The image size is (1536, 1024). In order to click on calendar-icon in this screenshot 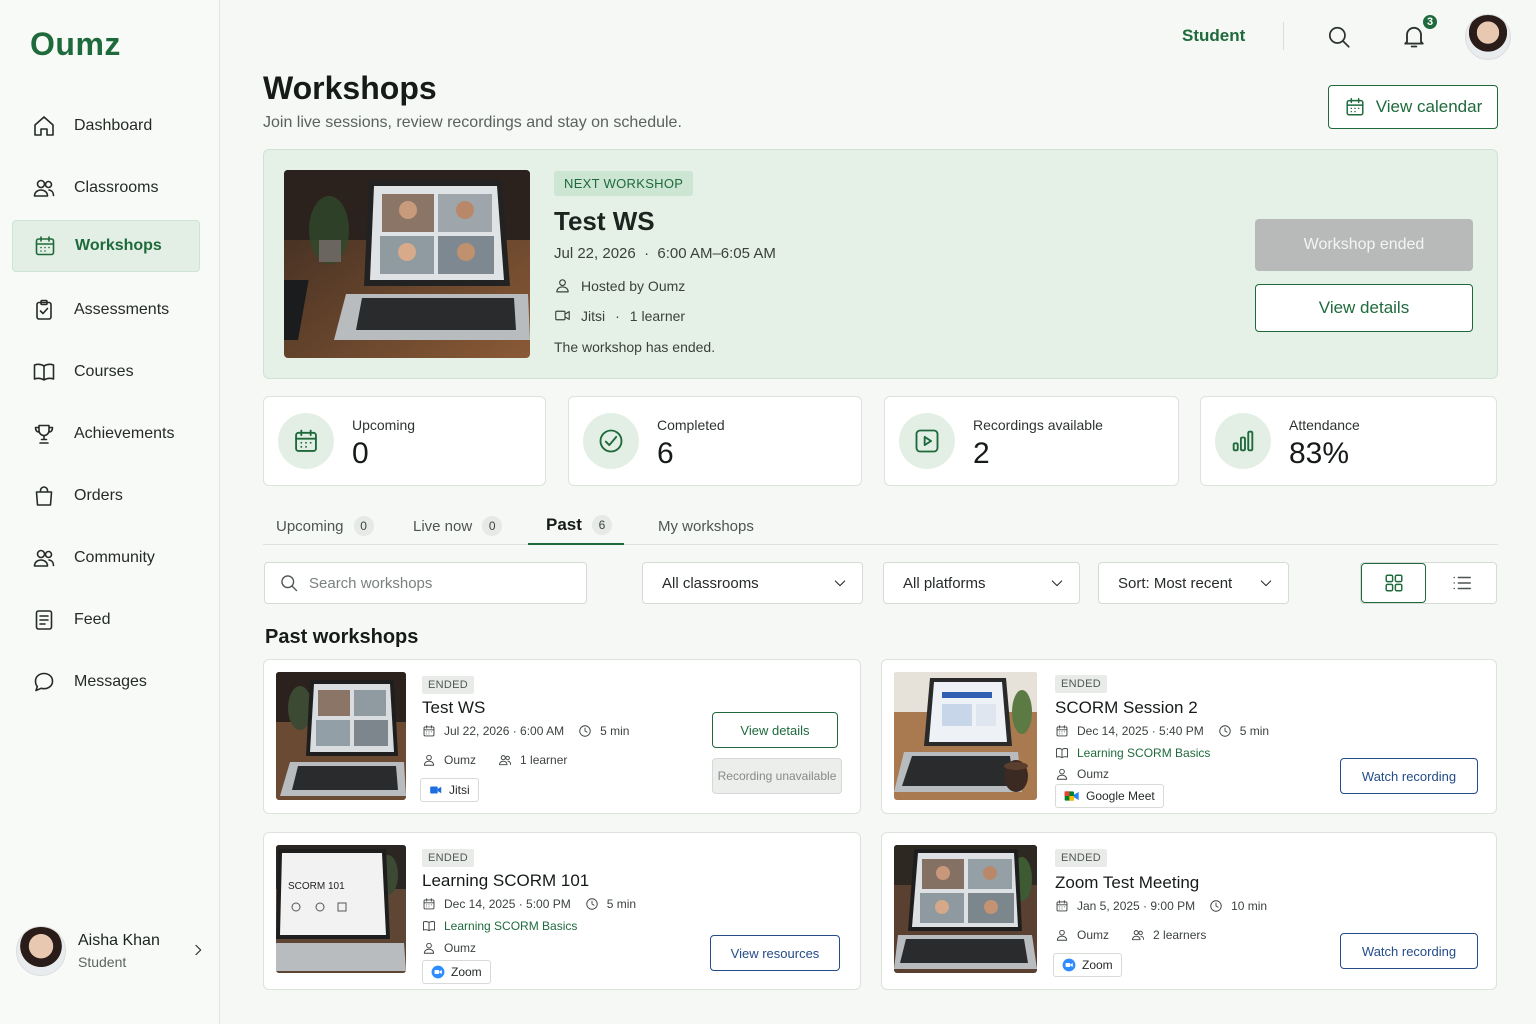, I will do `click(1062, 906)`.